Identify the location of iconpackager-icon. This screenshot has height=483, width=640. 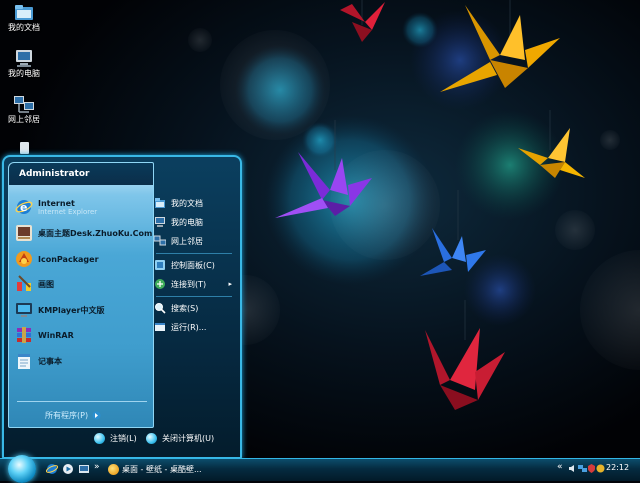
(24, 259).